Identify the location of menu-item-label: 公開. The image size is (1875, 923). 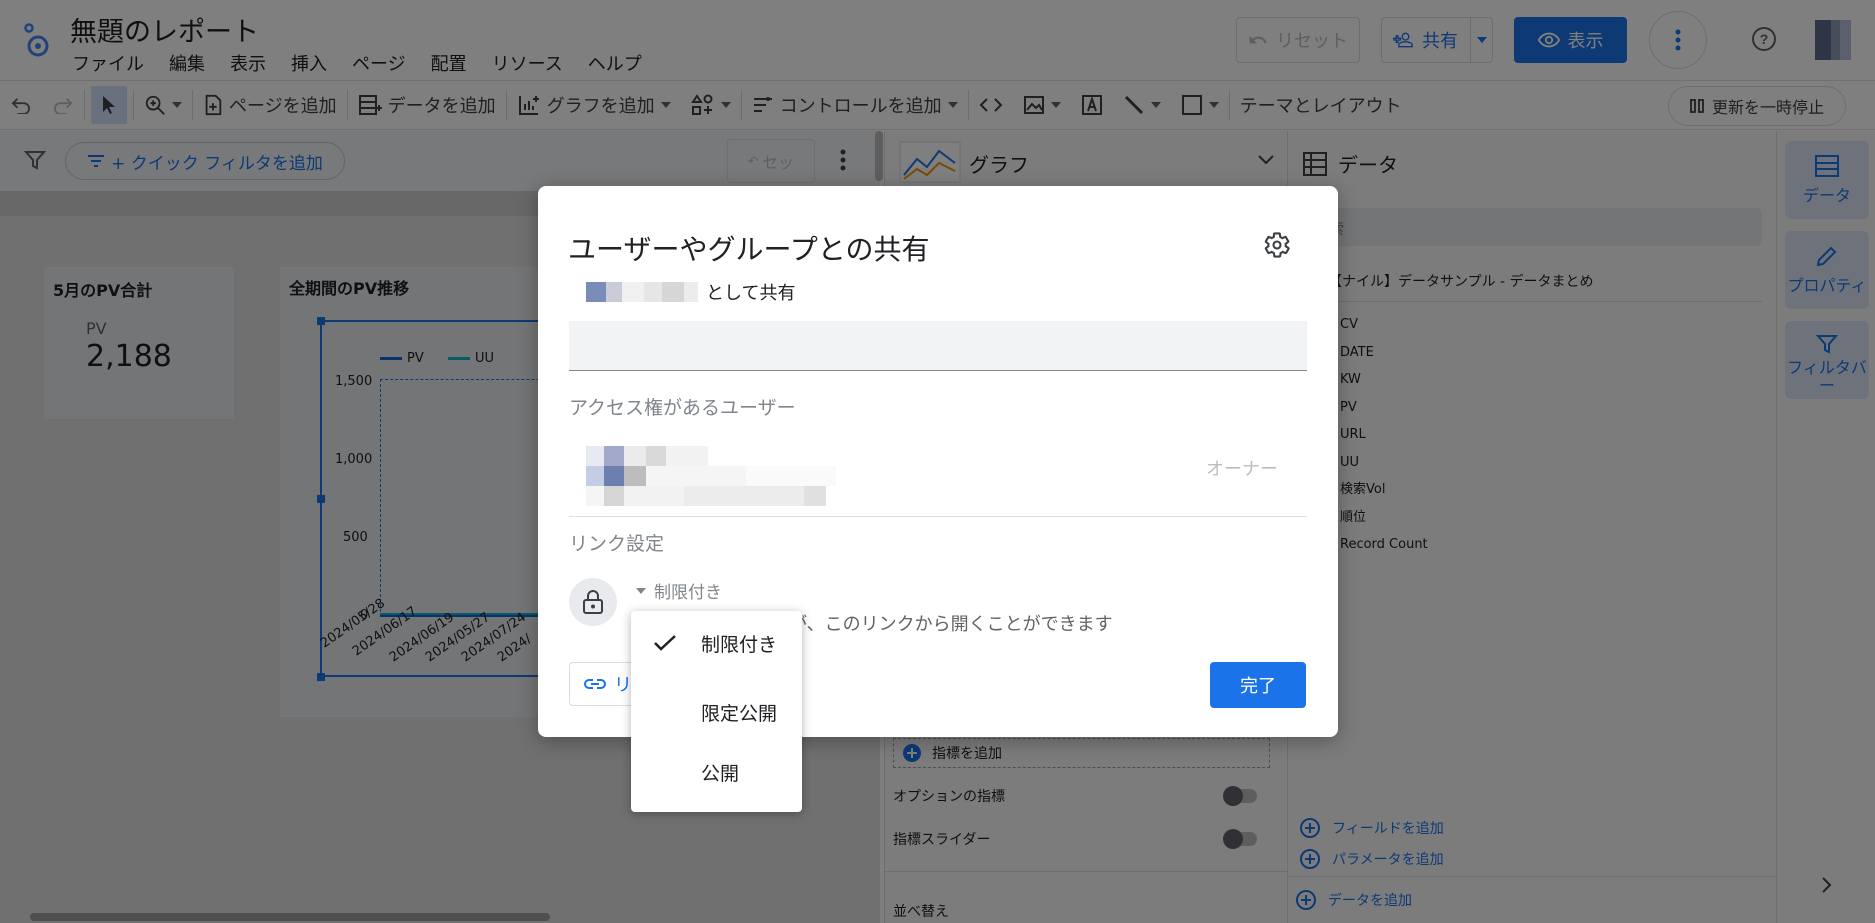
(720, 773).